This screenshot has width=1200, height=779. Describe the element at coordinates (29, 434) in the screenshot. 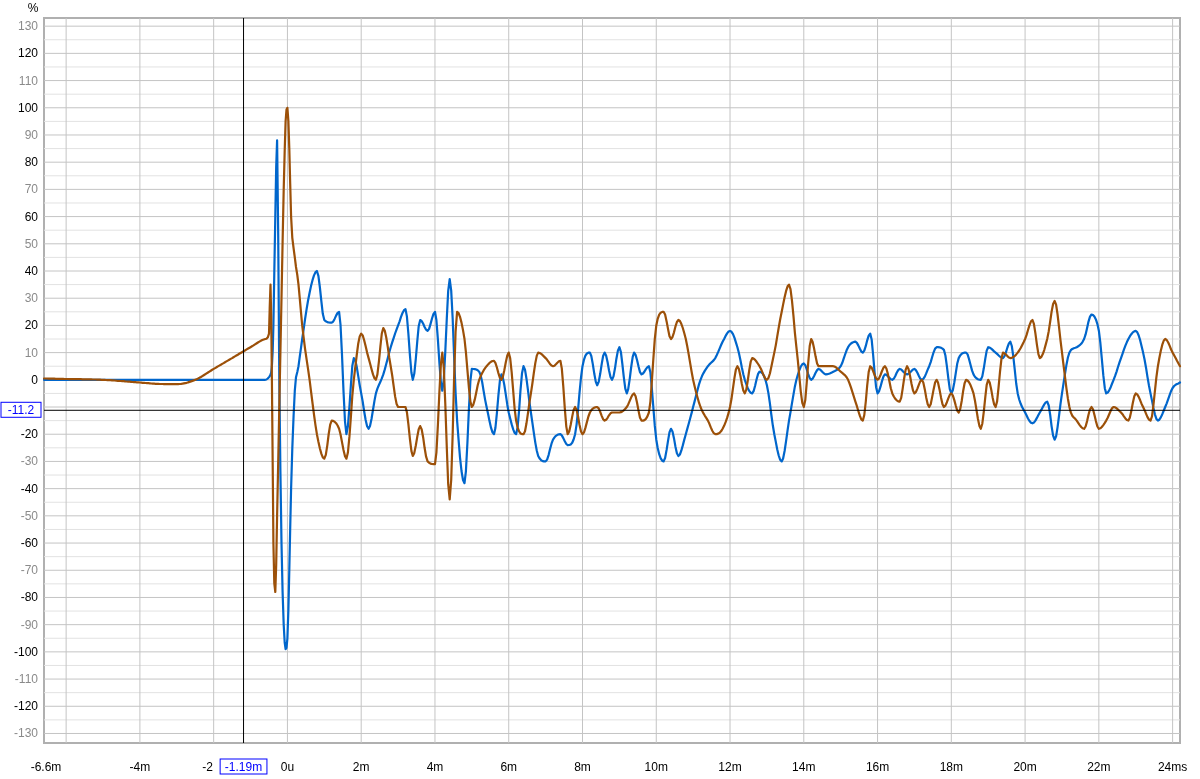

I see `axis-label: -20` at that location.